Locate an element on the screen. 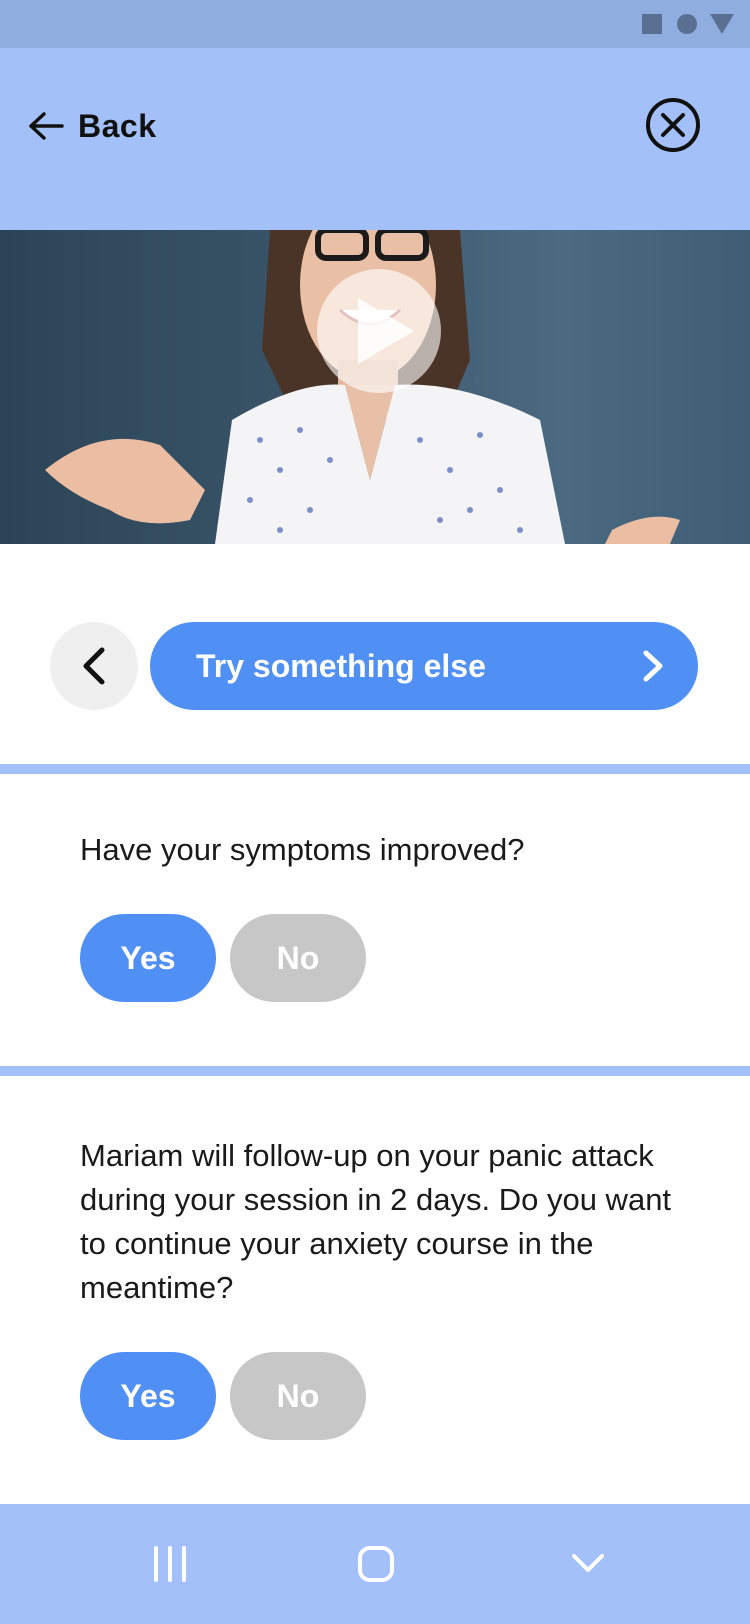  previous-button is located at coordinates (94, 666).